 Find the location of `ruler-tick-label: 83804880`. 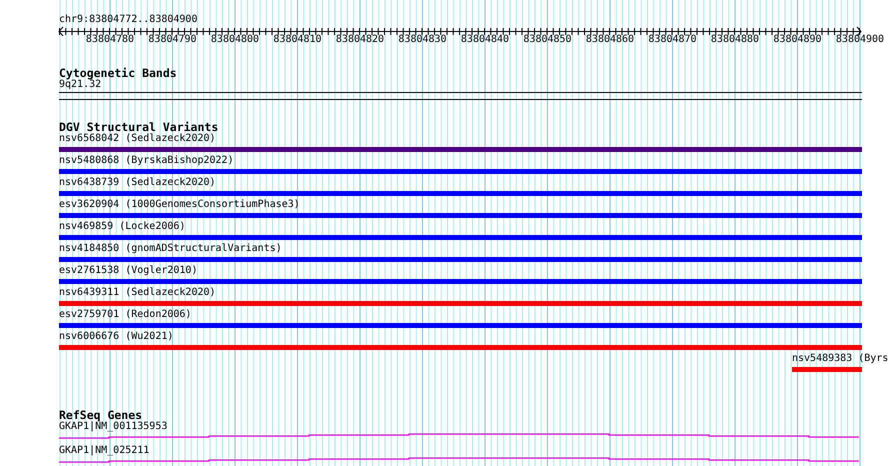

ruler-tick-label: 83804880 is located at coordinates (735, 40).